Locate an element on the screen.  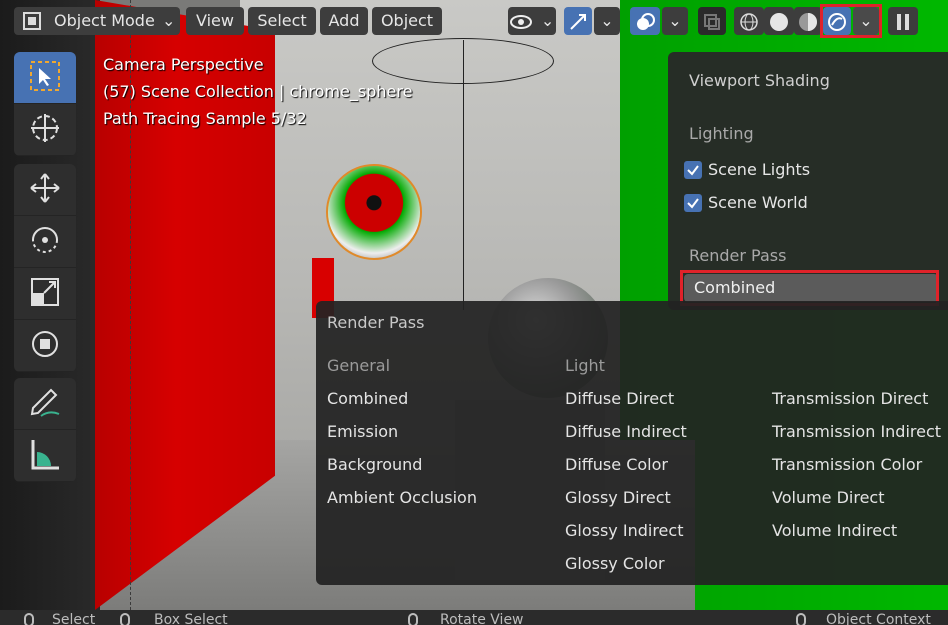
menu-item-transmission-direct: Transmission Direct is located at coordinates (850, 398).